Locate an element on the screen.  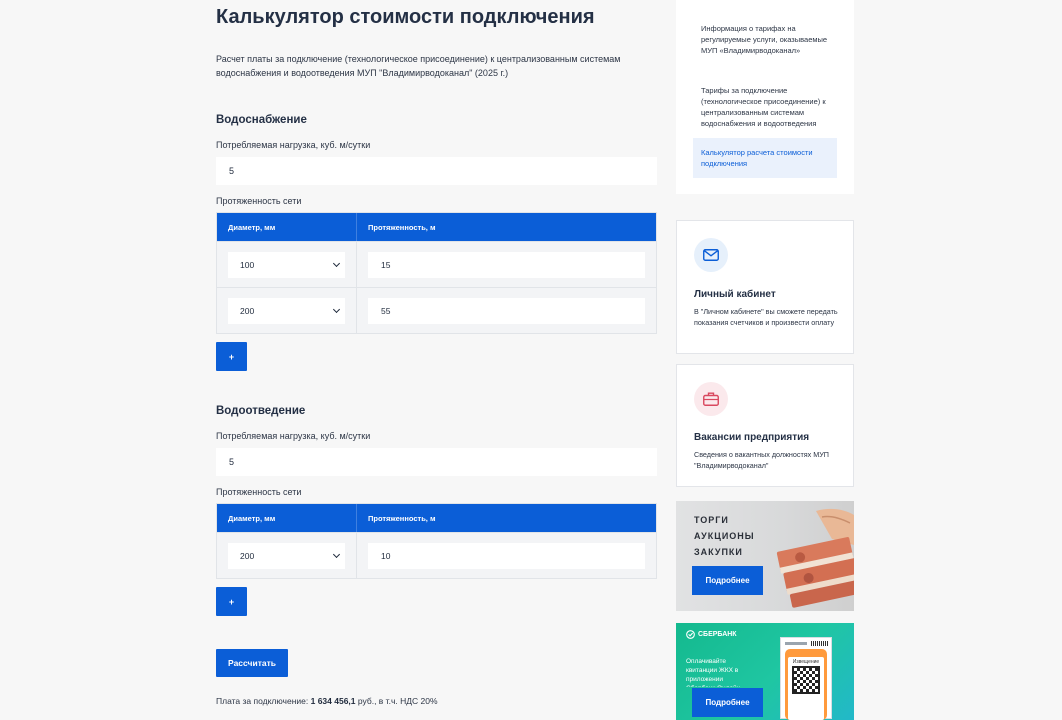
auctions-line: АУКЦИОНЫ is located at coordinates (724, 536).